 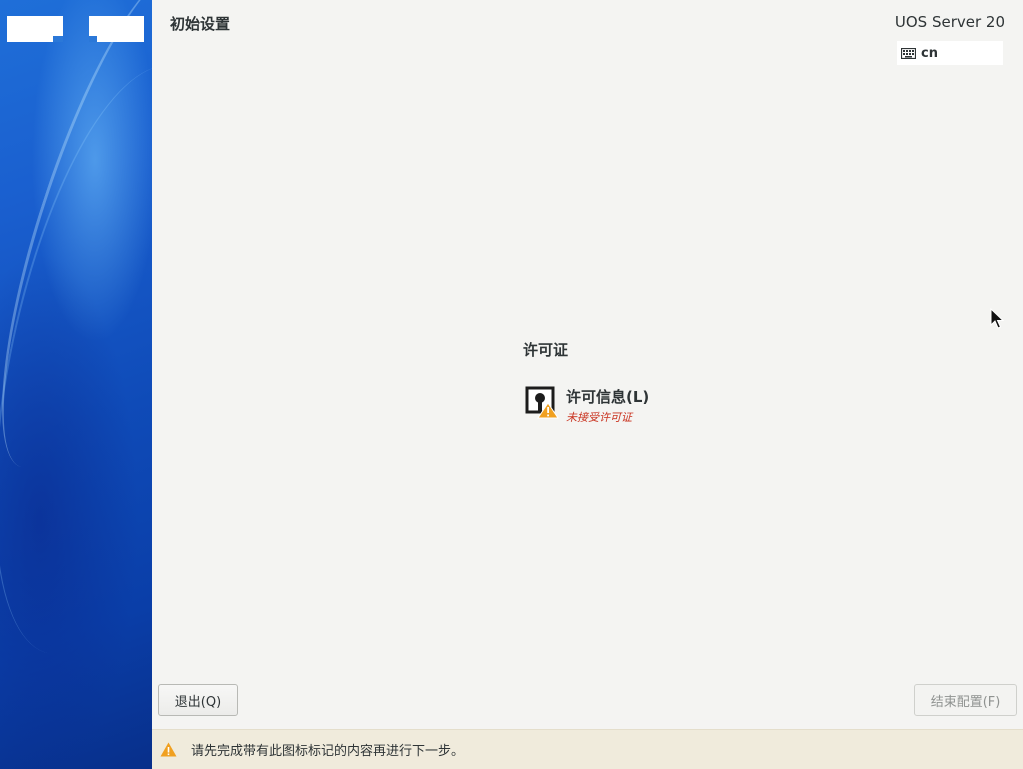 What do you see at coordinates (929, 53) in the screenshot?
I see `keyboard-layout-label: cn` at bounding box center [929, 53].